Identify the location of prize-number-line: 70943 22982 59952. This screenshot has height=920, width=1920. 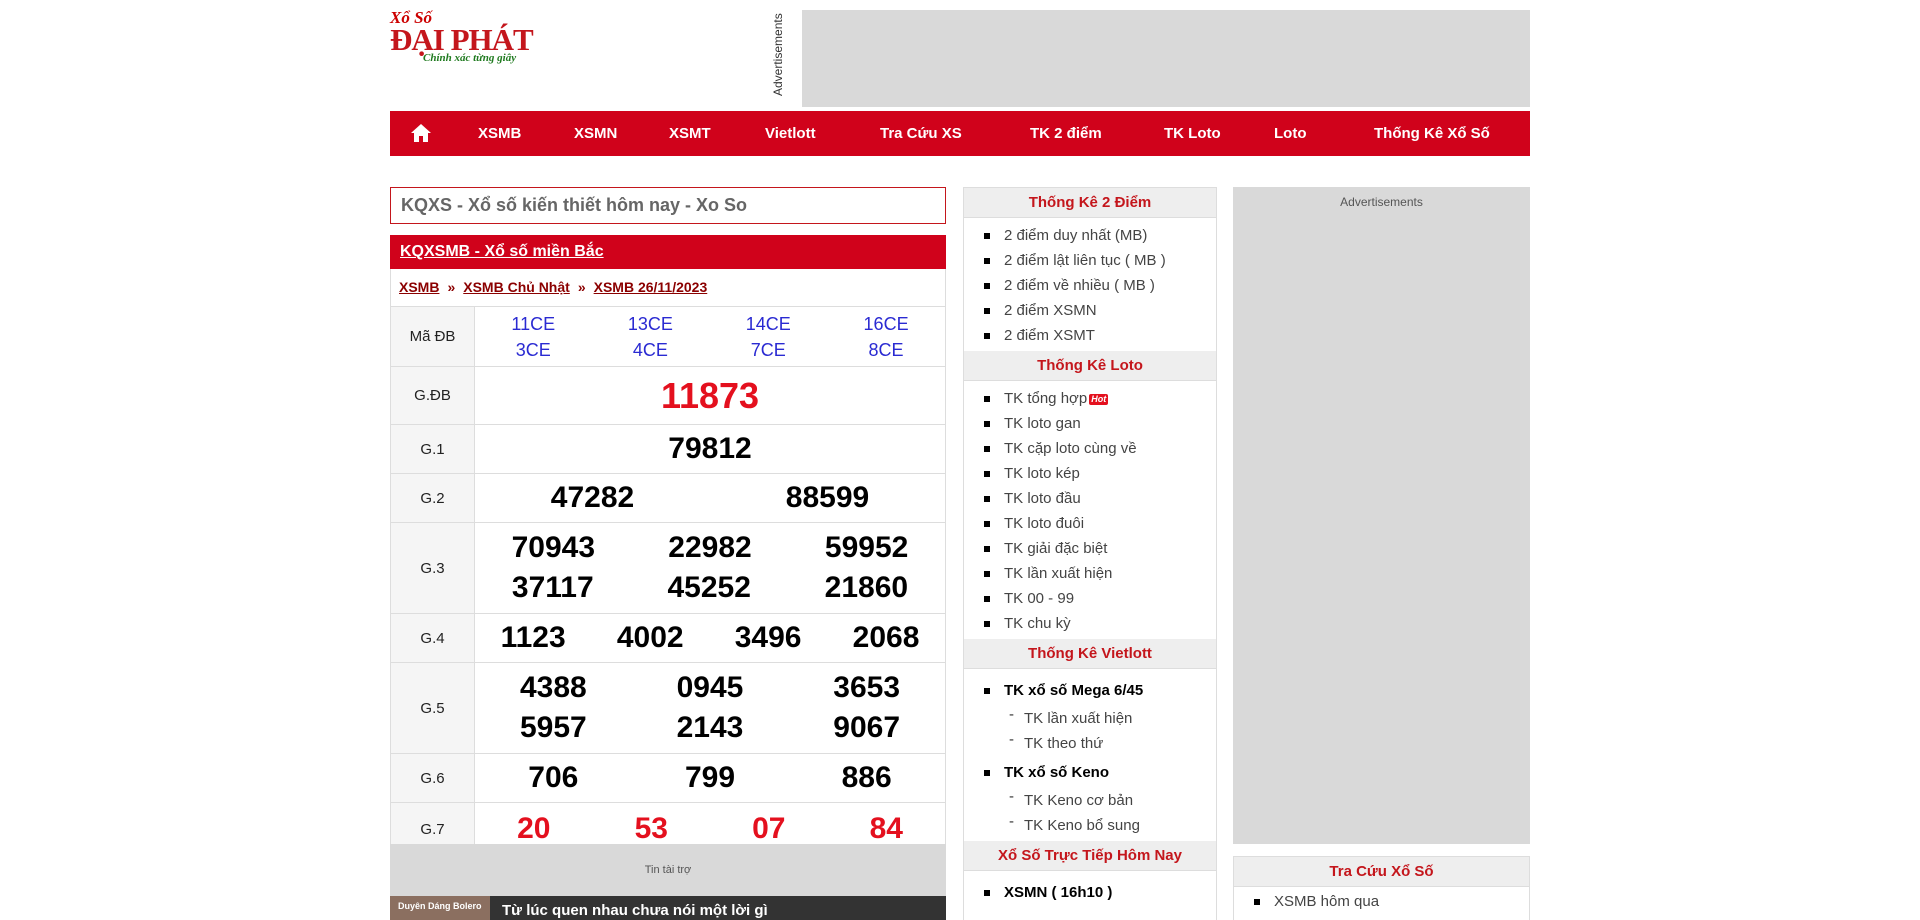
(710, 548).